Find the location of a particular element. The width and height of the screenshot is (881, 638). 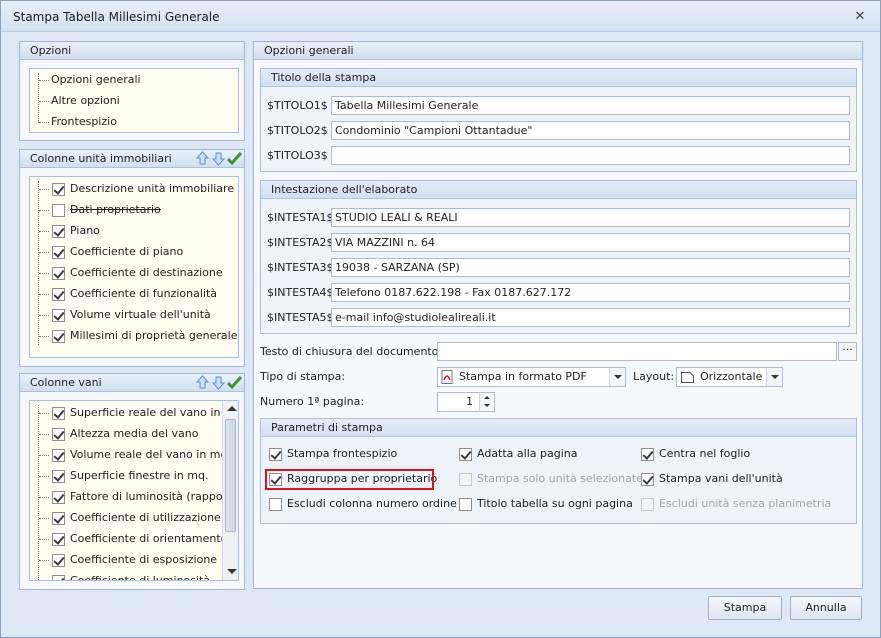

param-checkbox: Centra nel foglio is located at coordinates (695, 454).